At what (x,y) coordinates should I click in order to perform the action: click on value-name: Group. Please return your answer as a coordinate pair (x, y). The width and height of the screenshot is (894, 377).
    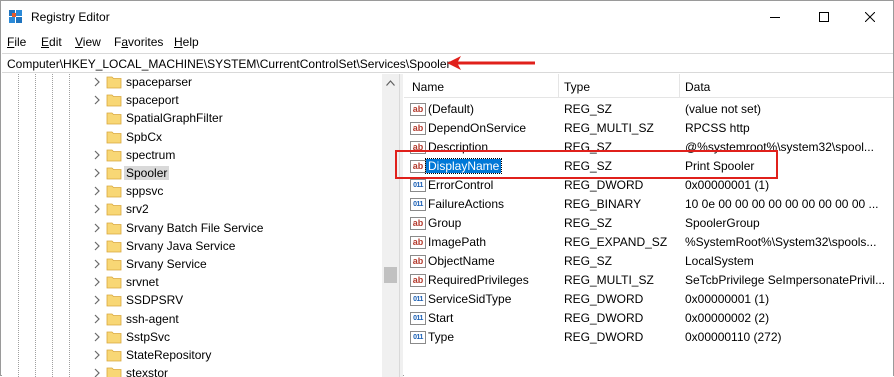
    Looking at the image, I should click on (445, 223).